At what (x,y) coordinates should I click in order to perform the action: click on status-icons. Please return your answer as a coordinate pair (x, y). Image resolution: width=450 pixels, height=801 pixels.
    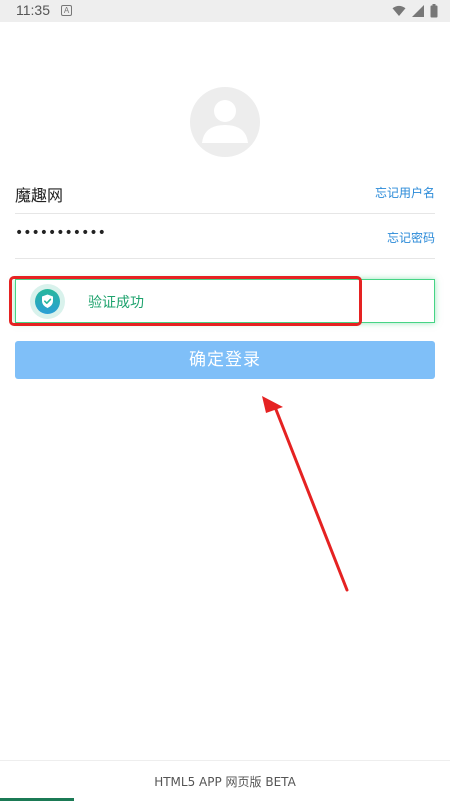
    Looking at the image, I should click on (415, 11).